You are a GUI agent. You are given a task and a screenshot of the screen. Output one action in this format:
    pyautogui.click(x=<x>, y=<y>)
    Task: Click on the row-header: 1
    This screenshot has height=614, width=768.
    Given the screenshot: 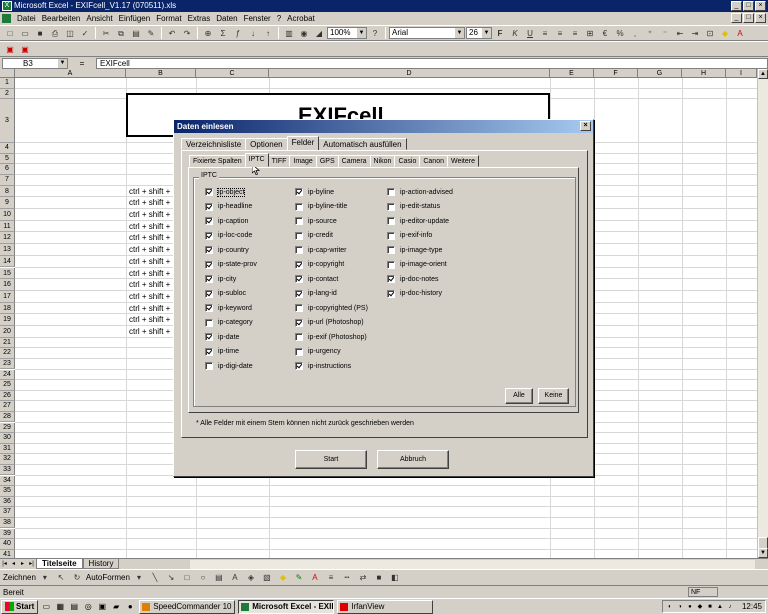 What is the action you would take?
    pyautogui.click(x=7, y=83)
    